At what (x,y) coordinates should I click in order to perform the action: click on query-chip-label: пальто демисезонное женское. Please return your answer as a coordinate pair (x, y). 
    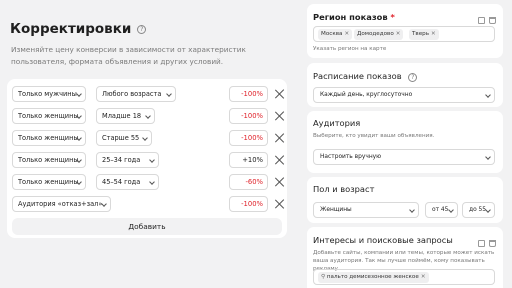
    Looking at the image, I should click on (372, 277).